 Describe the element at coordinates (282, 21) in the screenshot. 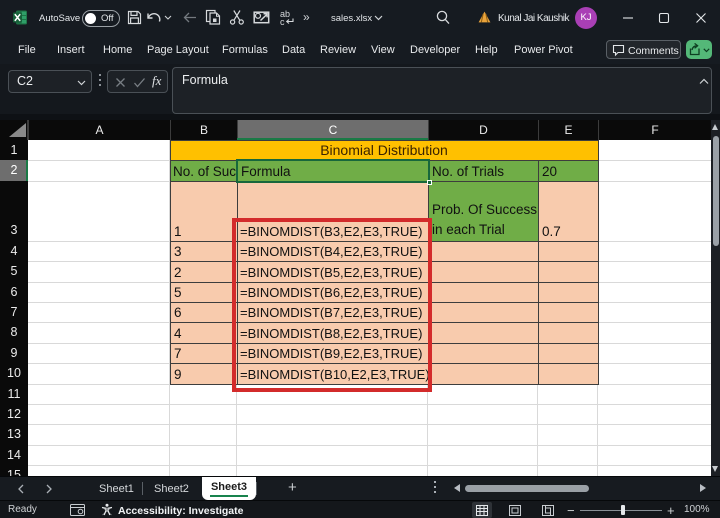

I see `svg-text: c` at that location.